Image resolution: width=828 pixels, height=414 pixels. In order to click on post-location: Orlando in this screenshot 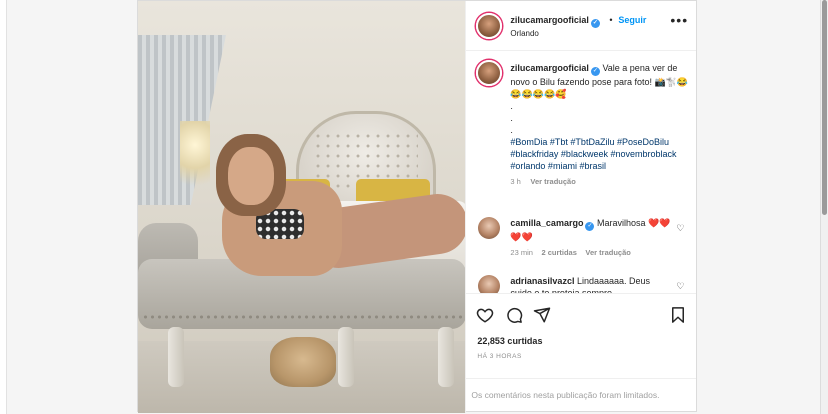, I will do `click(524, 33)`.